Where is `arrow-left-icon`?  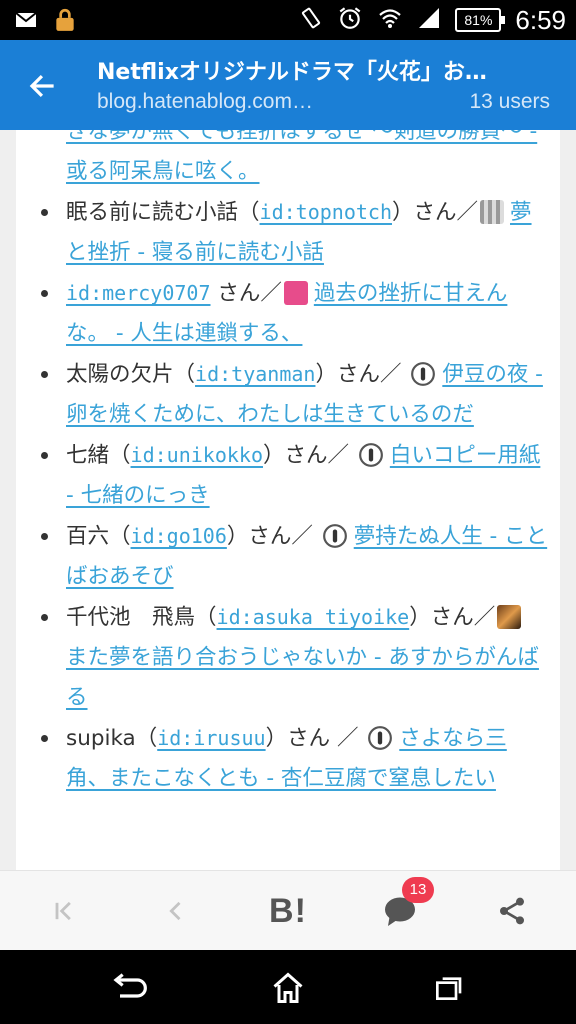
arrow-left-icon is located at coordinates (41, 86).